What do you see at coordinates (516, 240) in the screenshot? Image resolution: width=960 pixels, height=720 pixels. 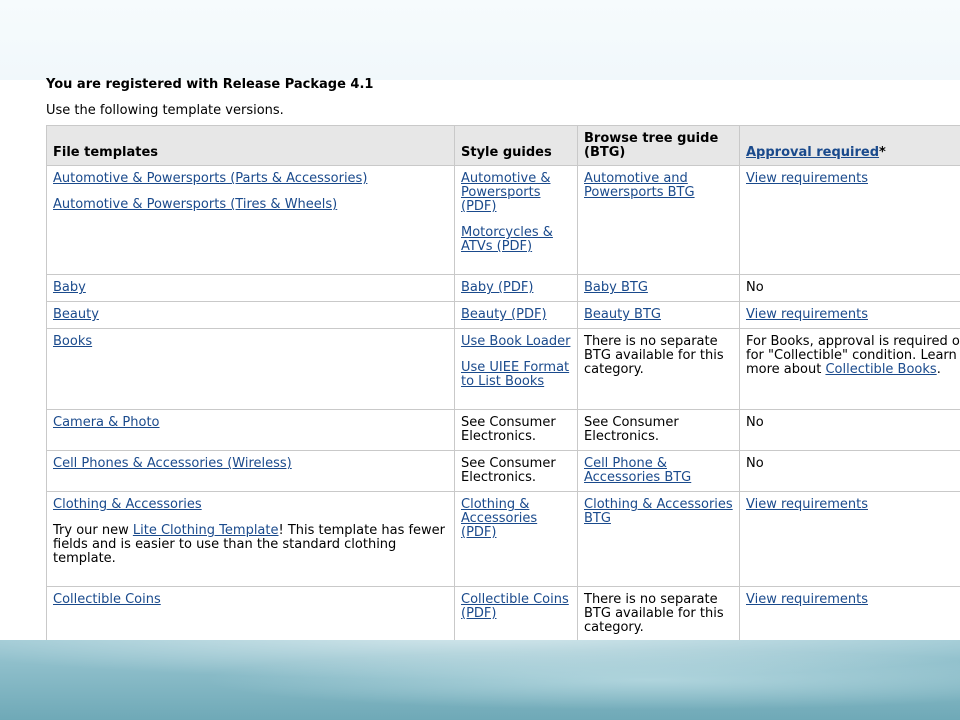 I see `style-guide-link: Motorcycles & ATVs (PDF)` at bounding box center [516, 240].